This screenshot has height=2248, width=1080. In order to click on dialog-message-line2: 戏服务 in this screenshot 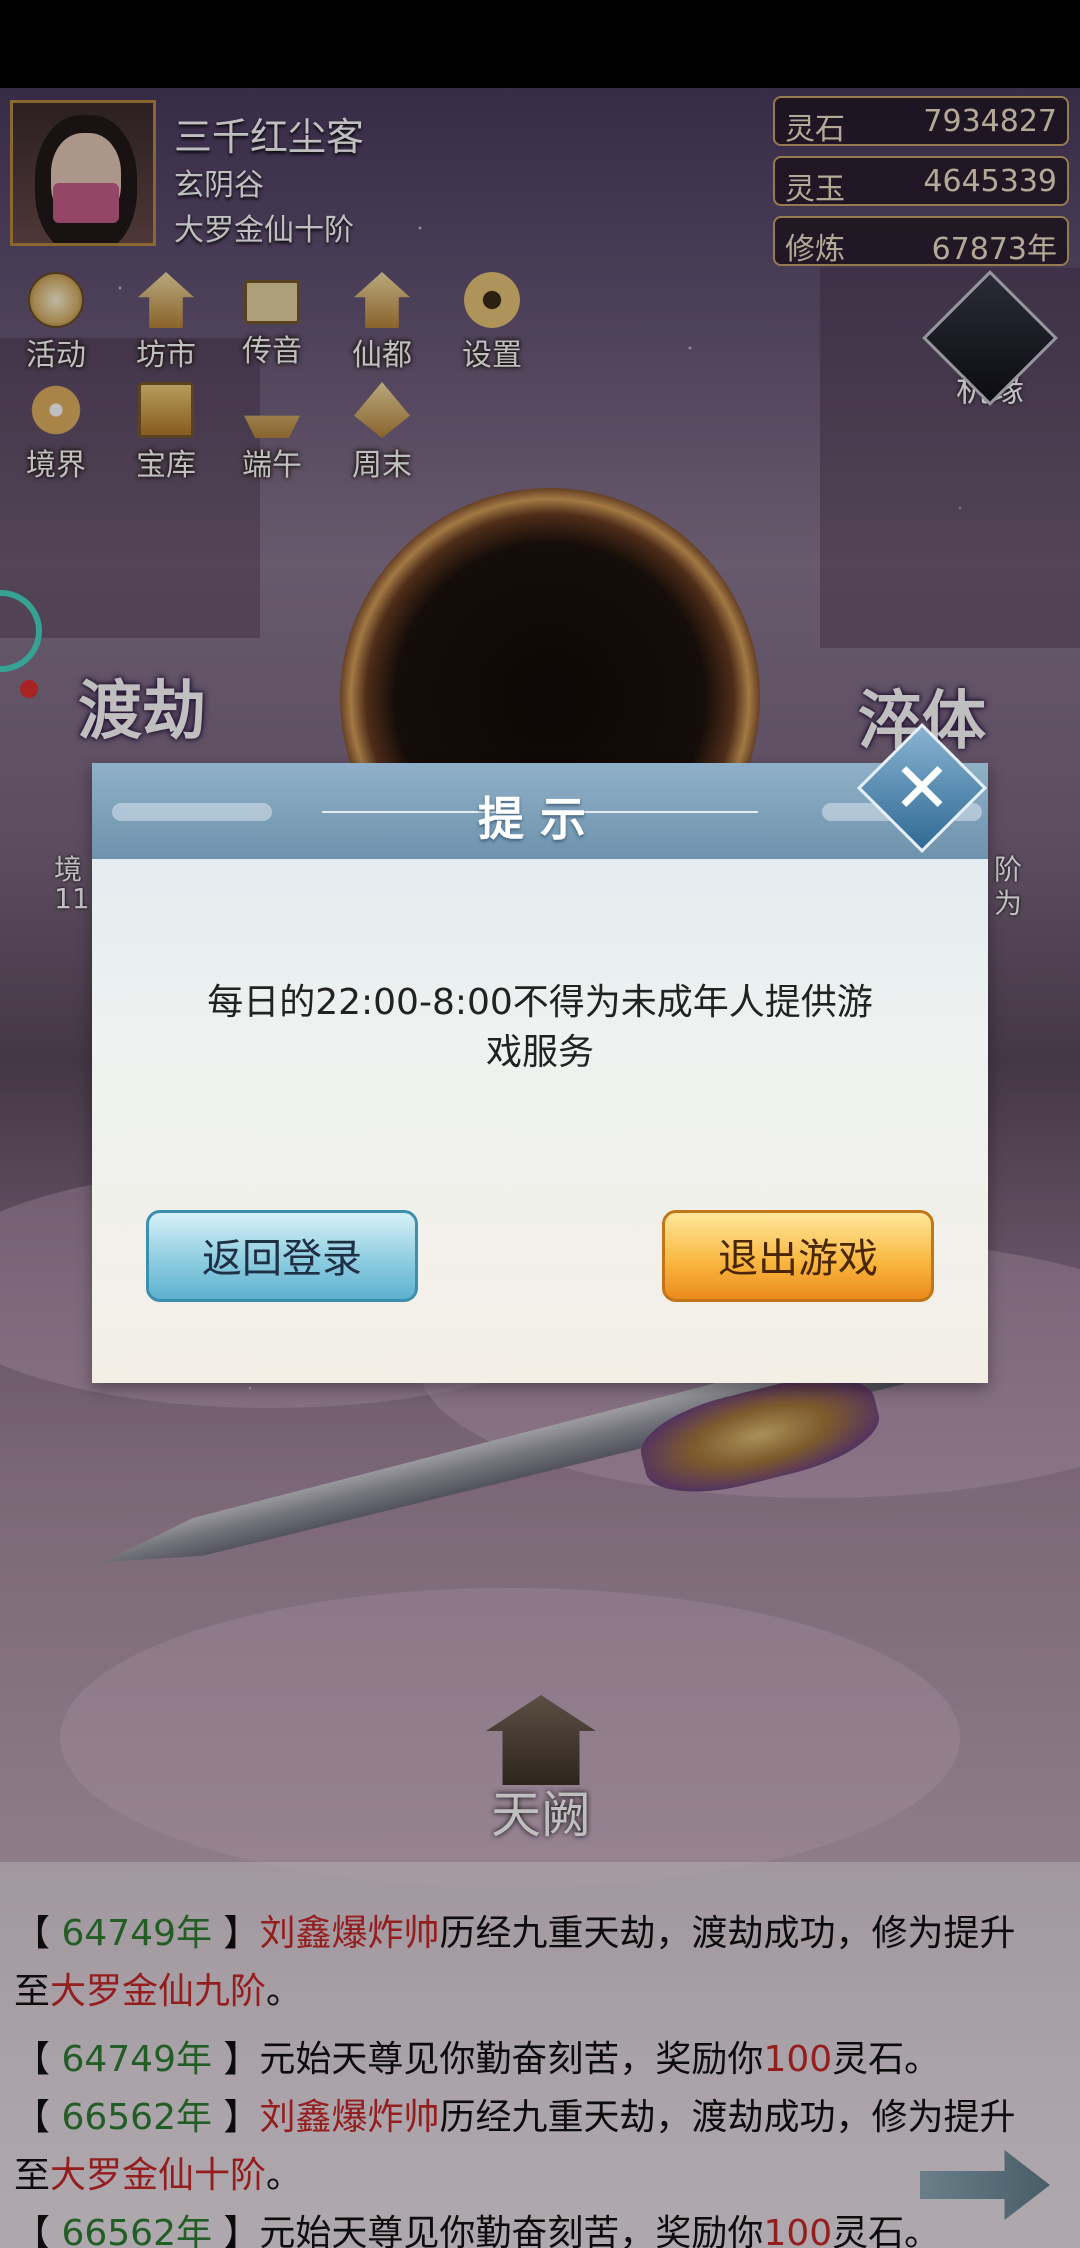, I will do `click(539, 1052)`.